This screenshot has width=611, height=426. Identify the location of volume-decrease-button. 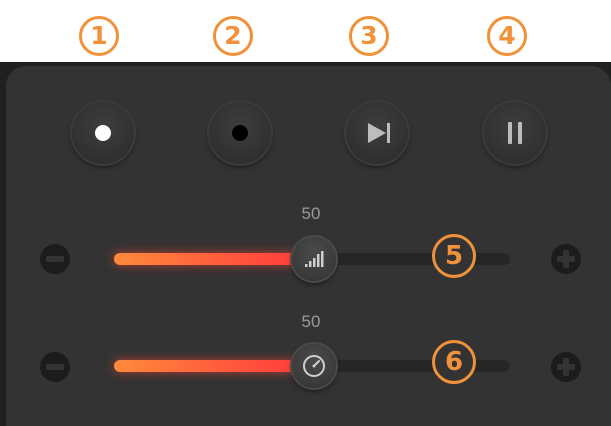
(55, 259).